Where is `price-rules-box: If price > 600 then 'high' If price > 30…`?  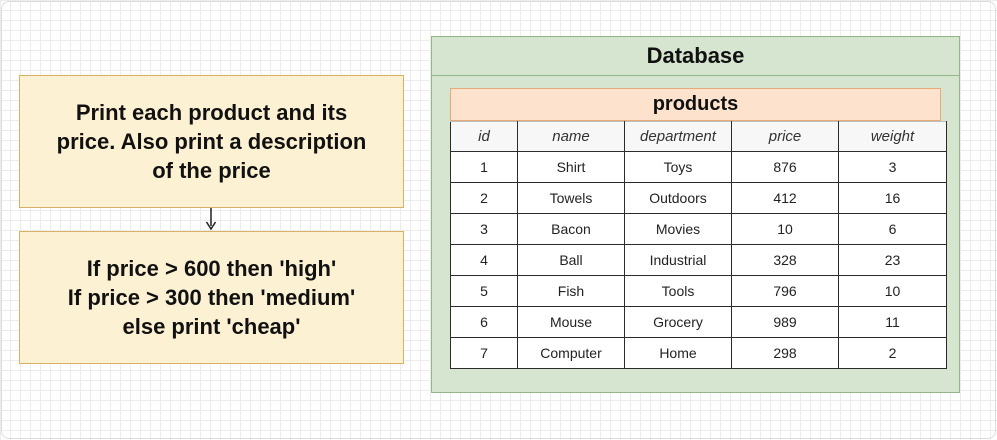
price-rules-box: If price > 600 then 'high' If price > 30… is located at coordinates (211, 297).